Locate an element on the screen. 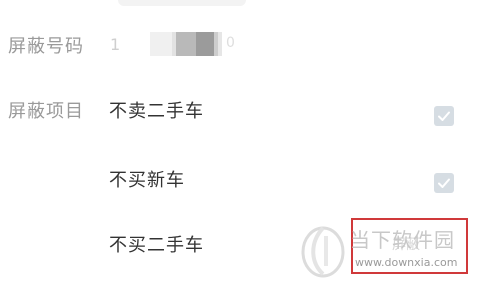  phone-suffix: 0 is located at coordinates (230, 43).